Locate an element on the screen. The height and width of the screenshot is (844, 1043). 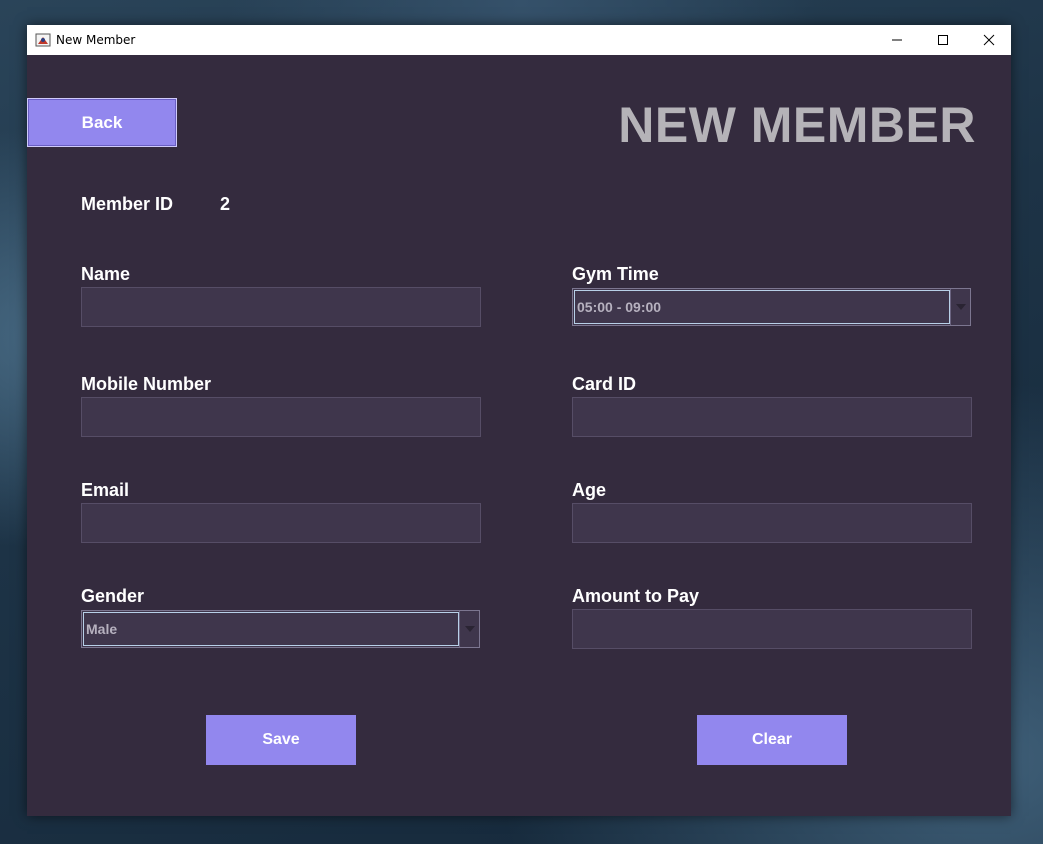
gender-label: Gender is located at coordinates (113, 596).